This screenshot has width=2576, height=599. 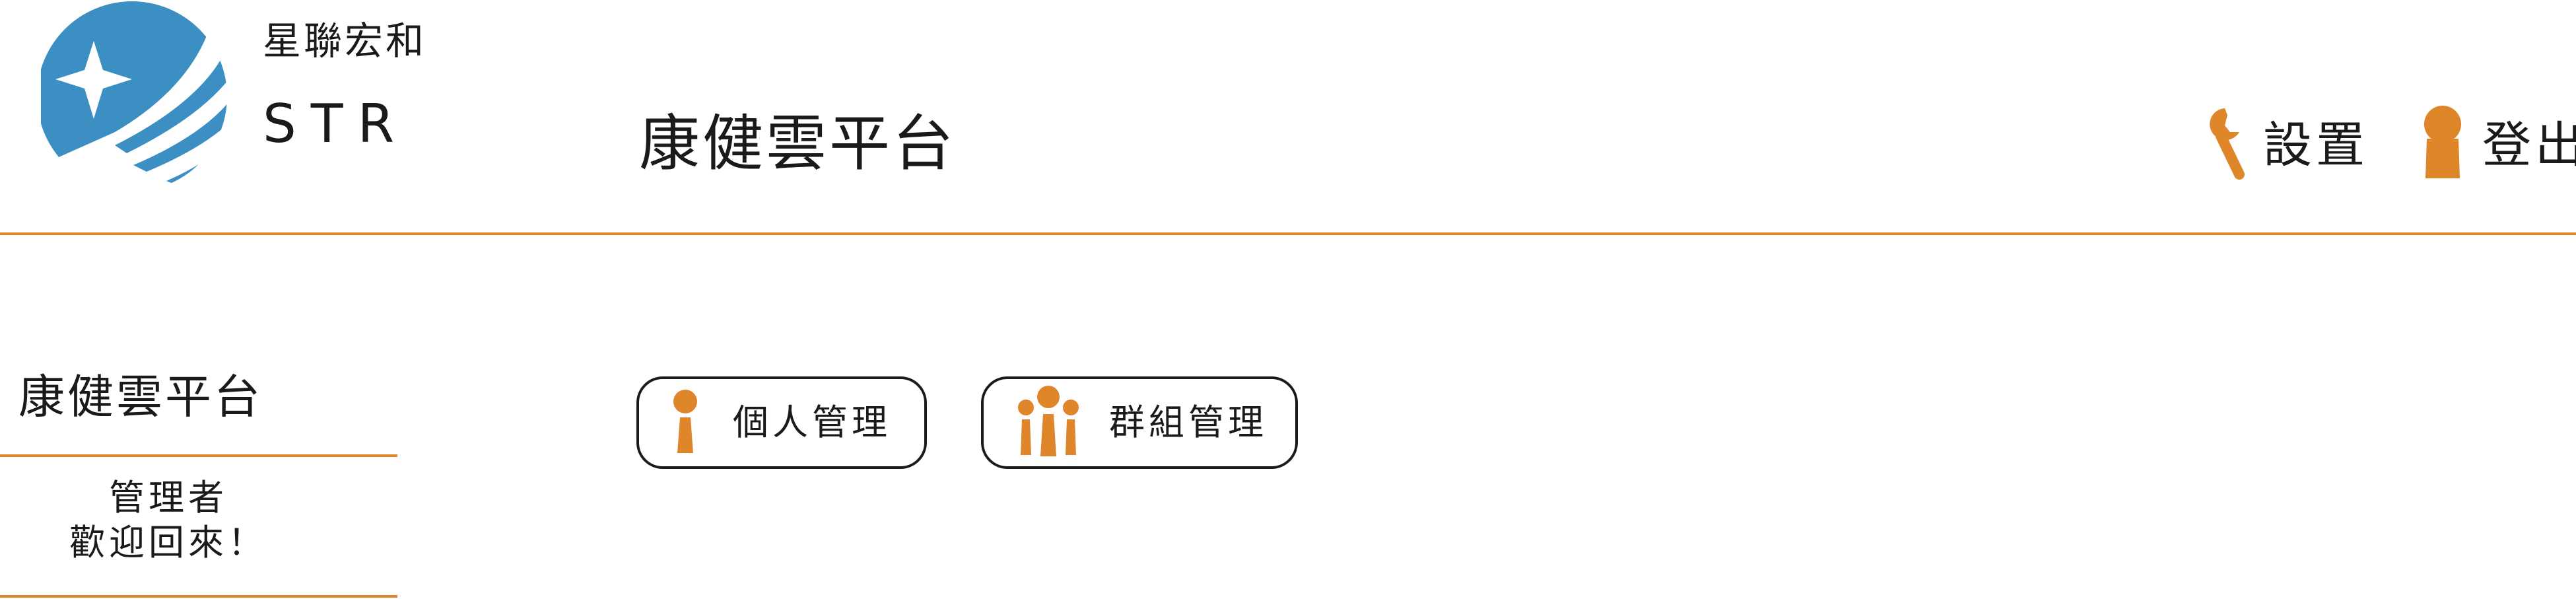 I want to click on settings-label: 設置, so click(x=2316, y=145).